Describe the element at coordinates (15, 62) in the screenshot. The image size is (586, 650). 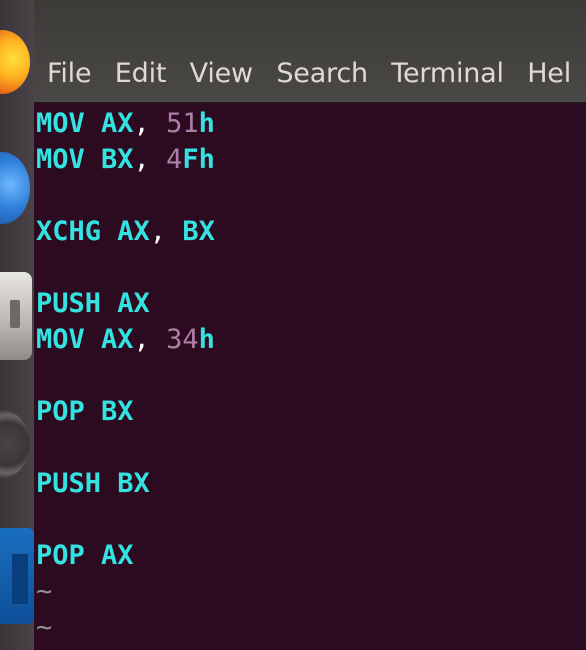
I see `firefox-icon` at that location.